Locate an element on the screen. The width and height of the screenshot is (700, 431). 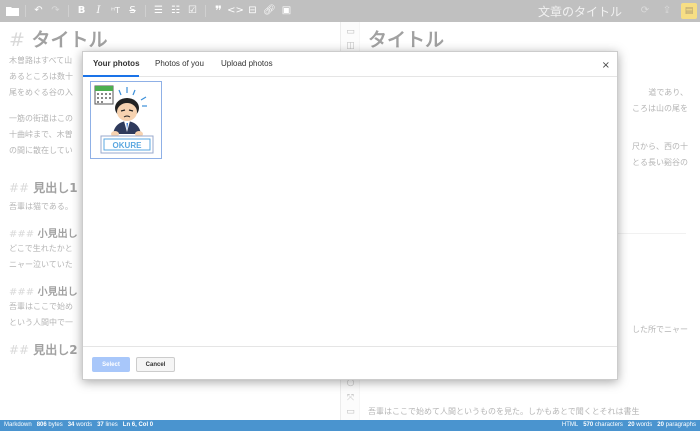
cancel-button: Cancel is located at coordinates (155, 364).